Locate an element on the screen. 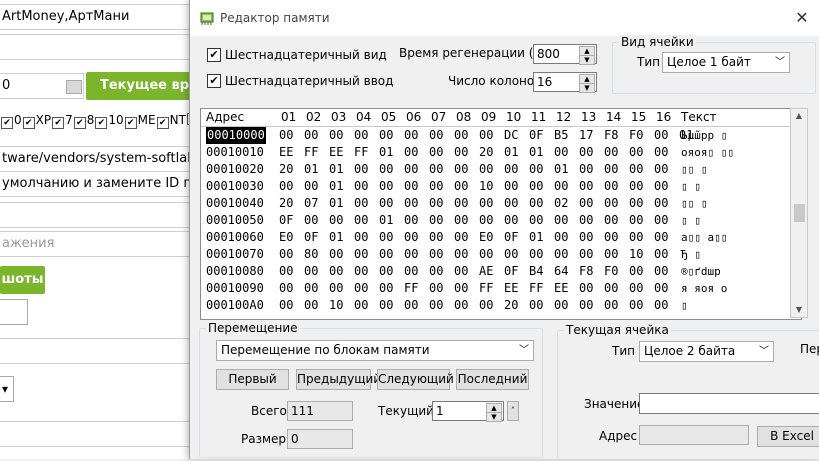 The width and height of the screenshot is (819, 461). row-address: 00010040 is located at coordinates (235, 203).